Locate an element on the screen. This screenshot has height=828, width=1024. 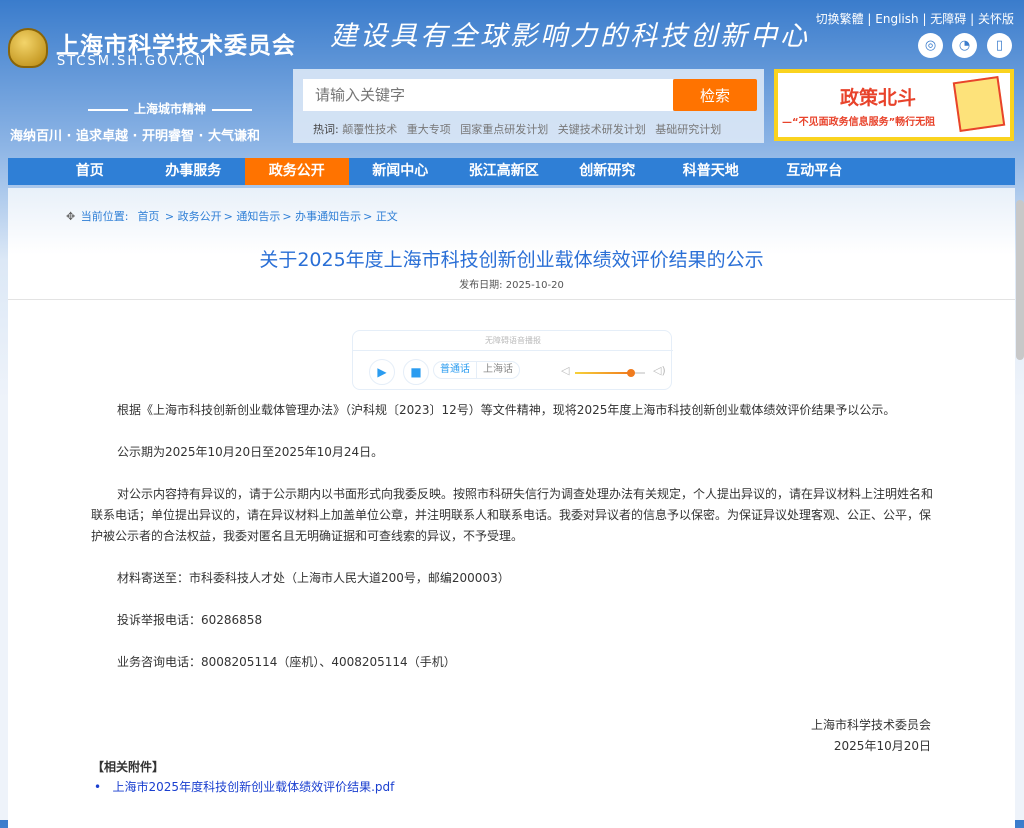
main-nav: 首页 办事服务 政务公开 新闻中心 张江高新区 创新研究 科普天地 互动平台 is located at coordinates (511, 171).